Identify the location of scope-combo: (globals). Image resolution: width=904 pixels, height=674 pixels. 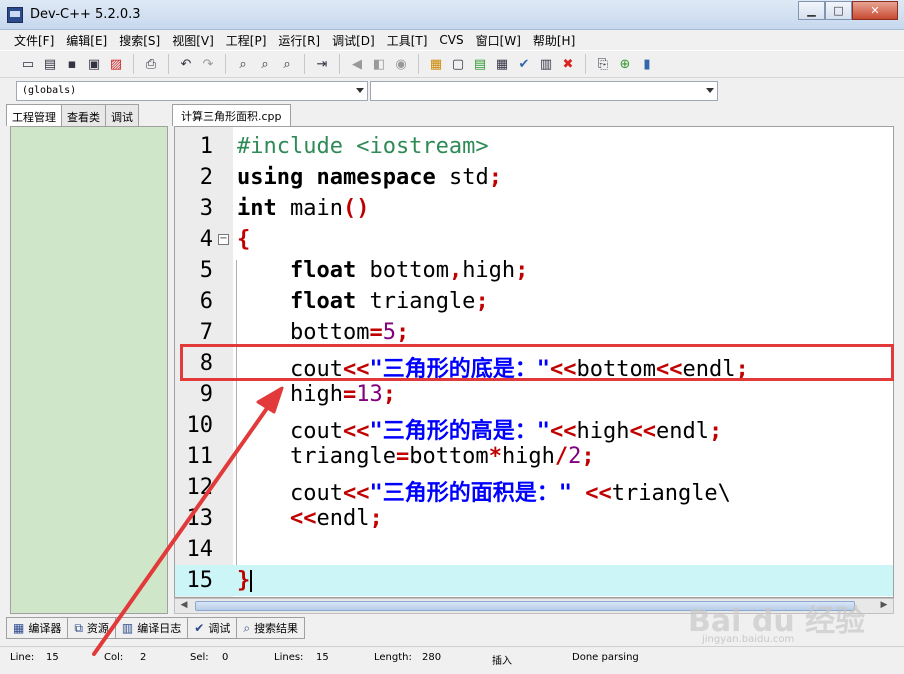
(192, 91).